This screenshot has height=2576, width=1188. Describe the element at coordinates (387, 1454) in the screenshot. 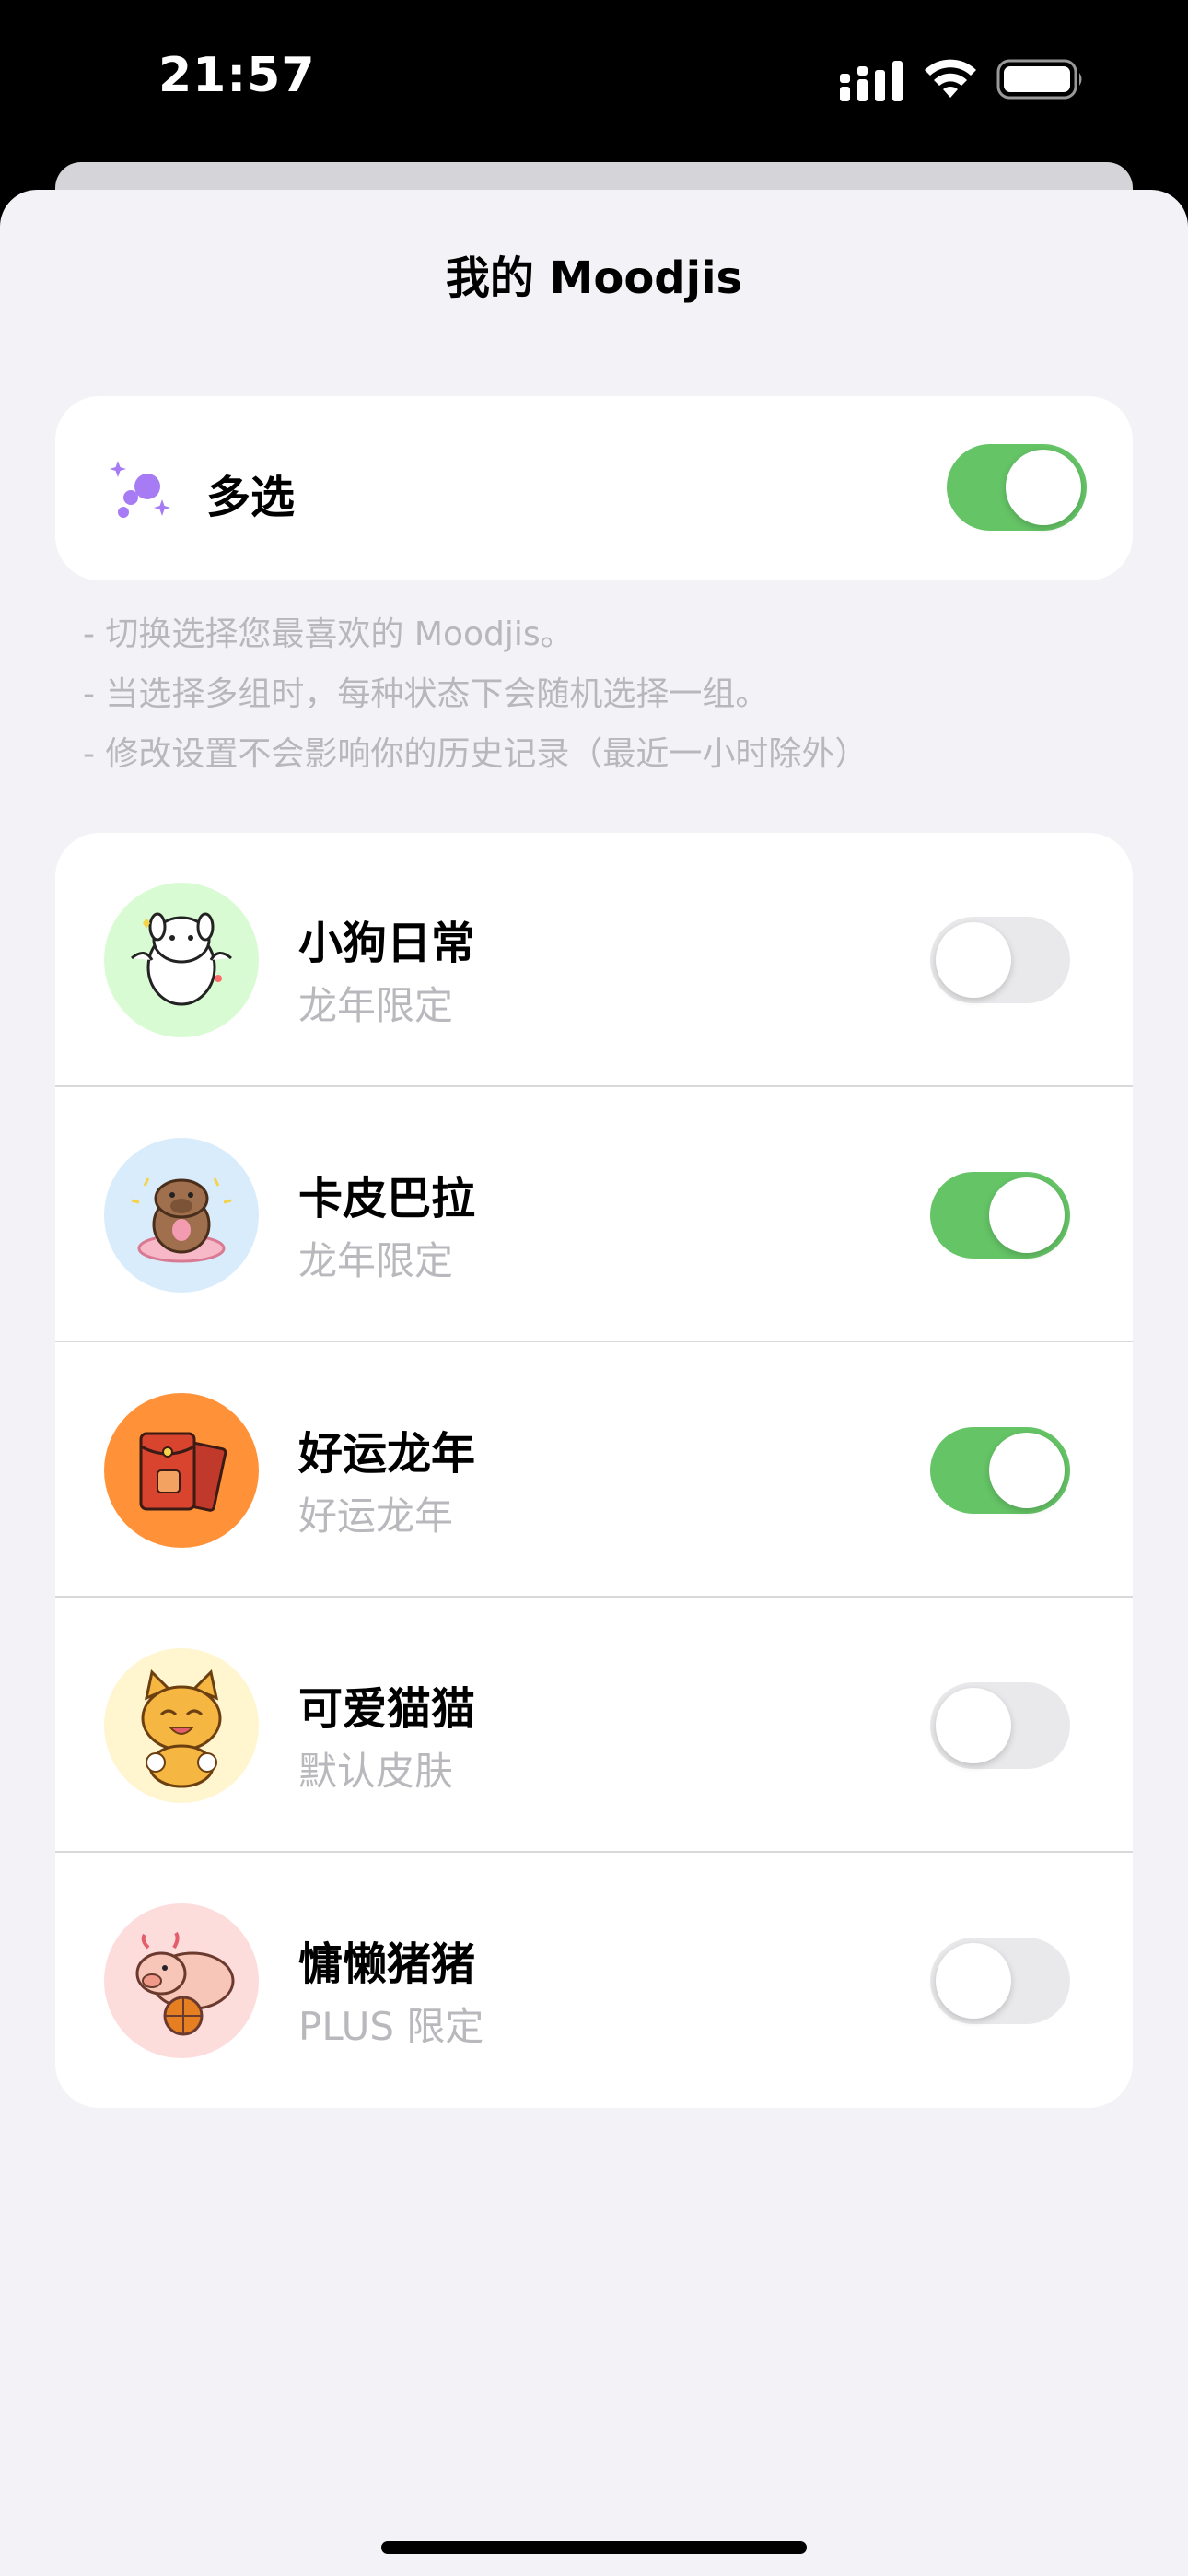

I see `pack-name: 好运龙年` at that location.